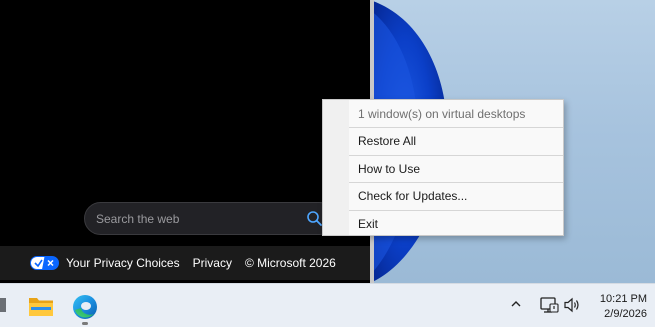  I want to click on copyright-text: © Microsoft 2026, so click(290, 263).